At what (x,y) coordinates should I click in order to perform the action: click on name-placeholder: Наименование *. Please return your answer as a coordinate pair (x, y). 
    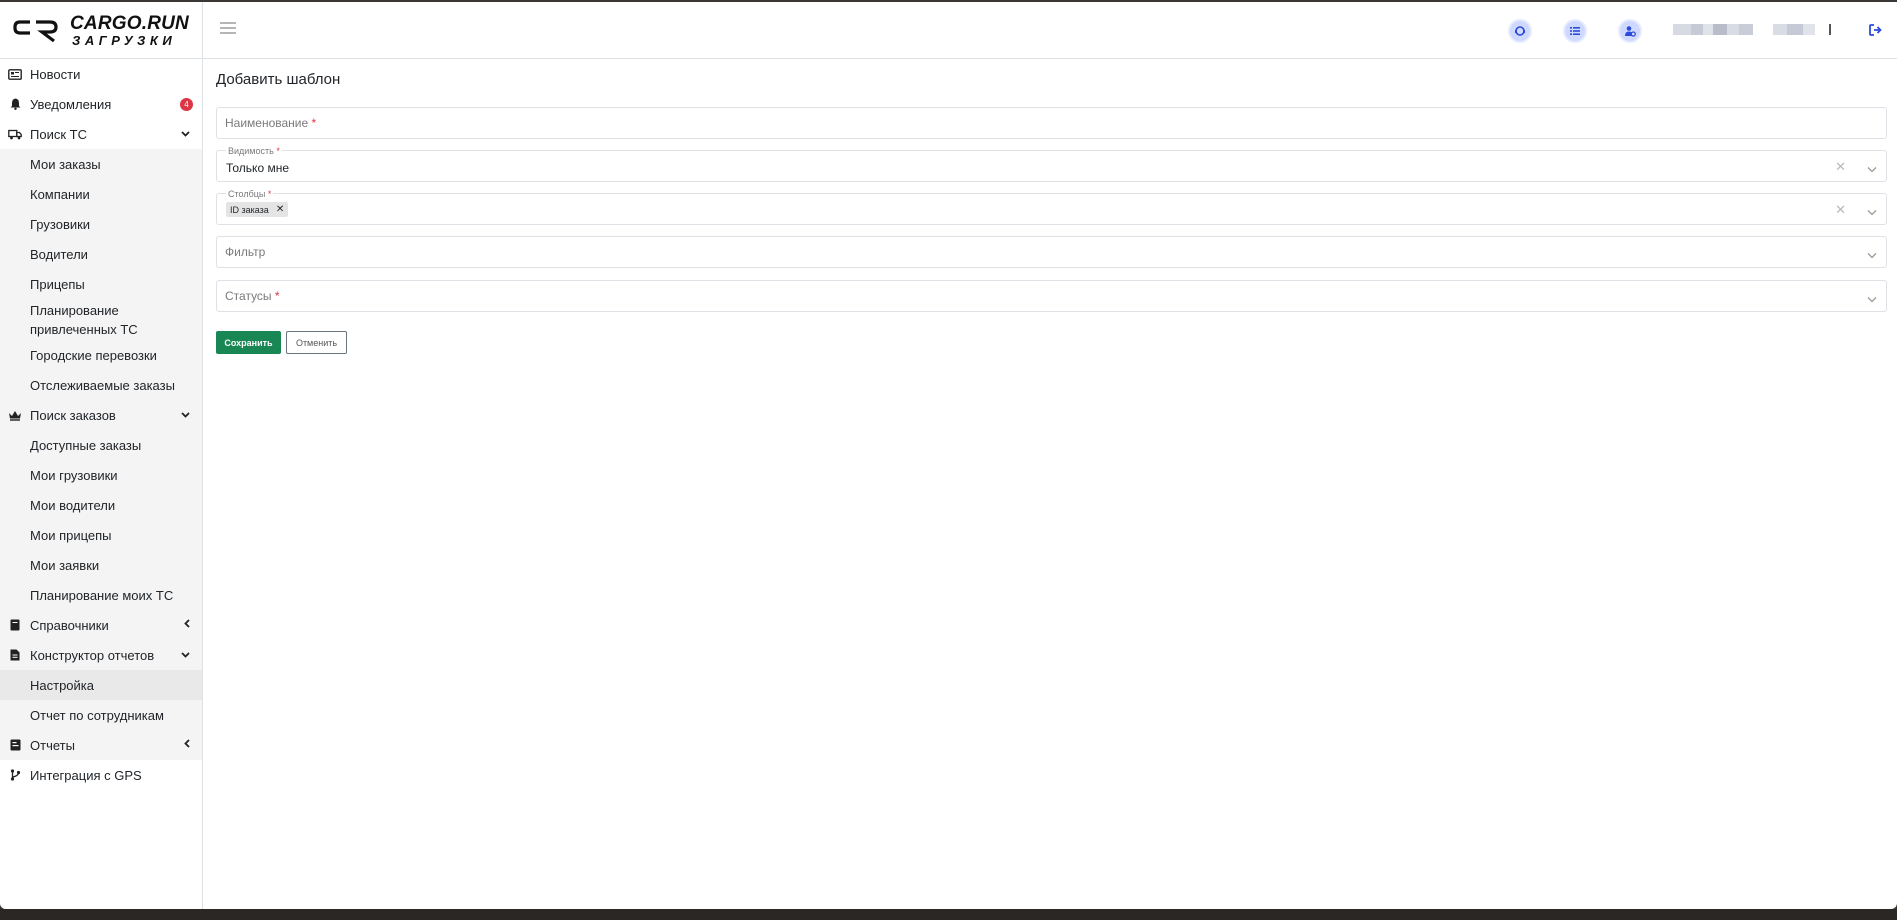
    Looking at the image, I should click on (271, 123).